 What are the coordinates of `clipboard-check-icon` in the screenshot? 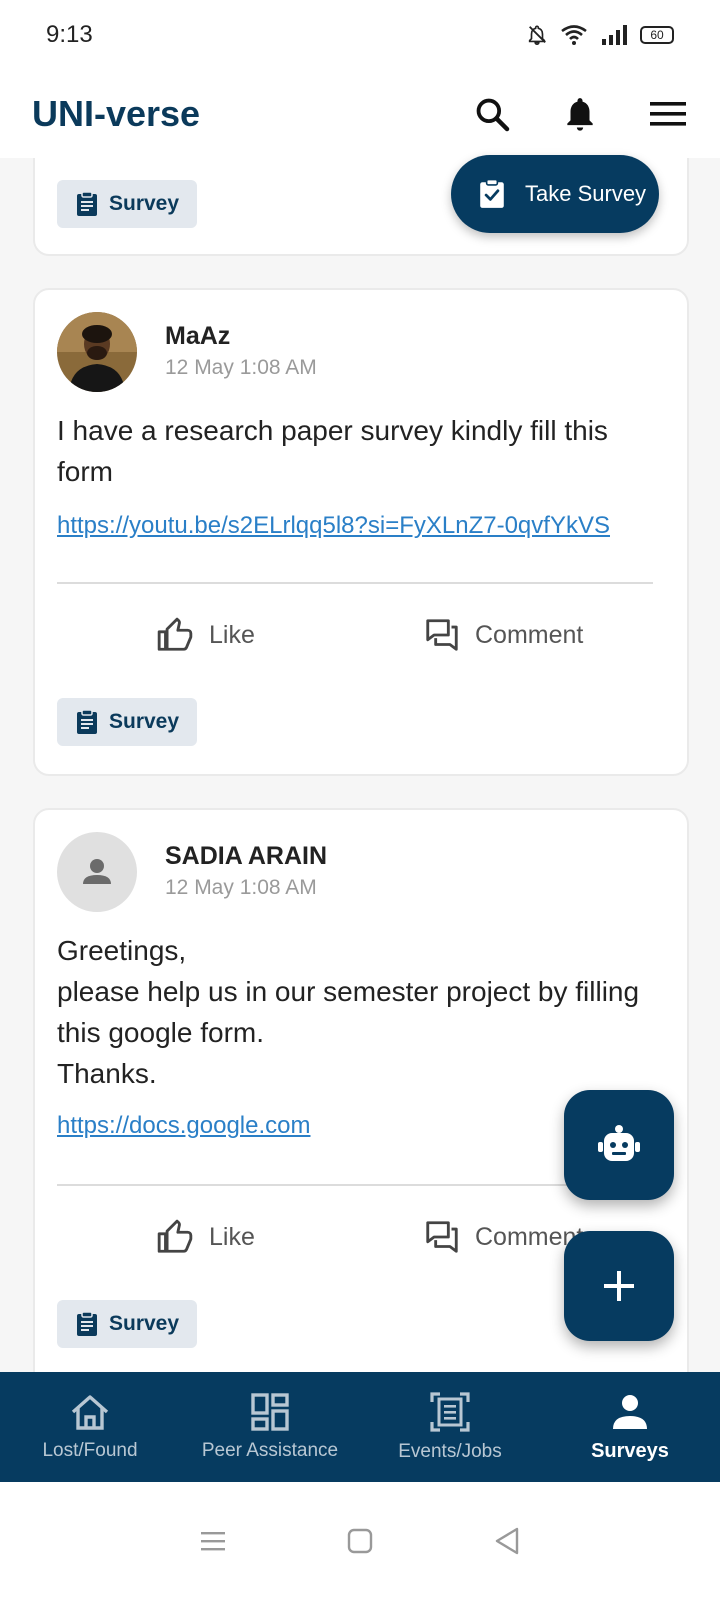 It's located at (492, 193).